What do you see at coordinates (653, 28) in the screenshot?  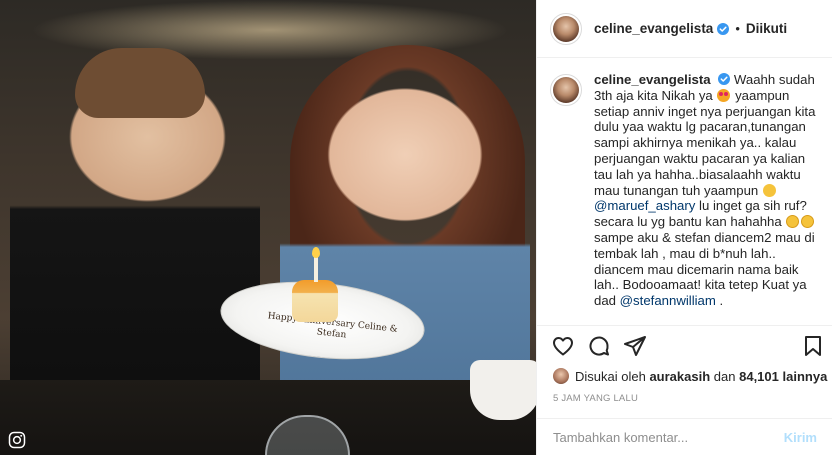 I see `author-username: celine_evangelista` at bounding box center [653, 28].